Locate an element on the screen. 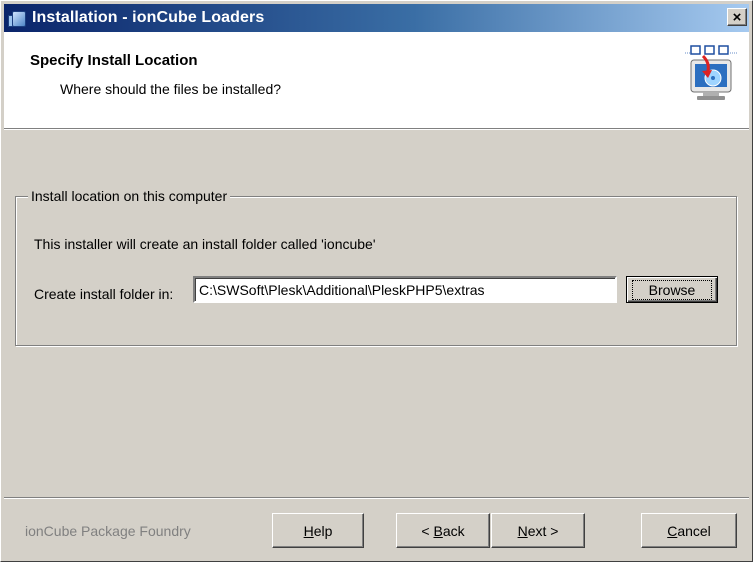 The width and height of the screenshot is (753, 562). installer-app-icon is located at coordinates (17, 18).